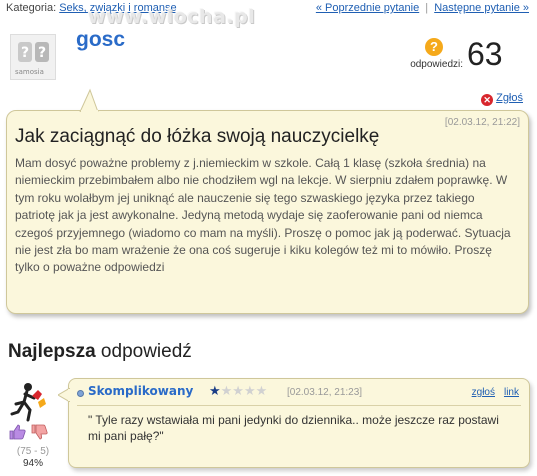  Describe the element at coordinates (487, 100) in the screenshot. I see `report-icon: ✕` at that location.